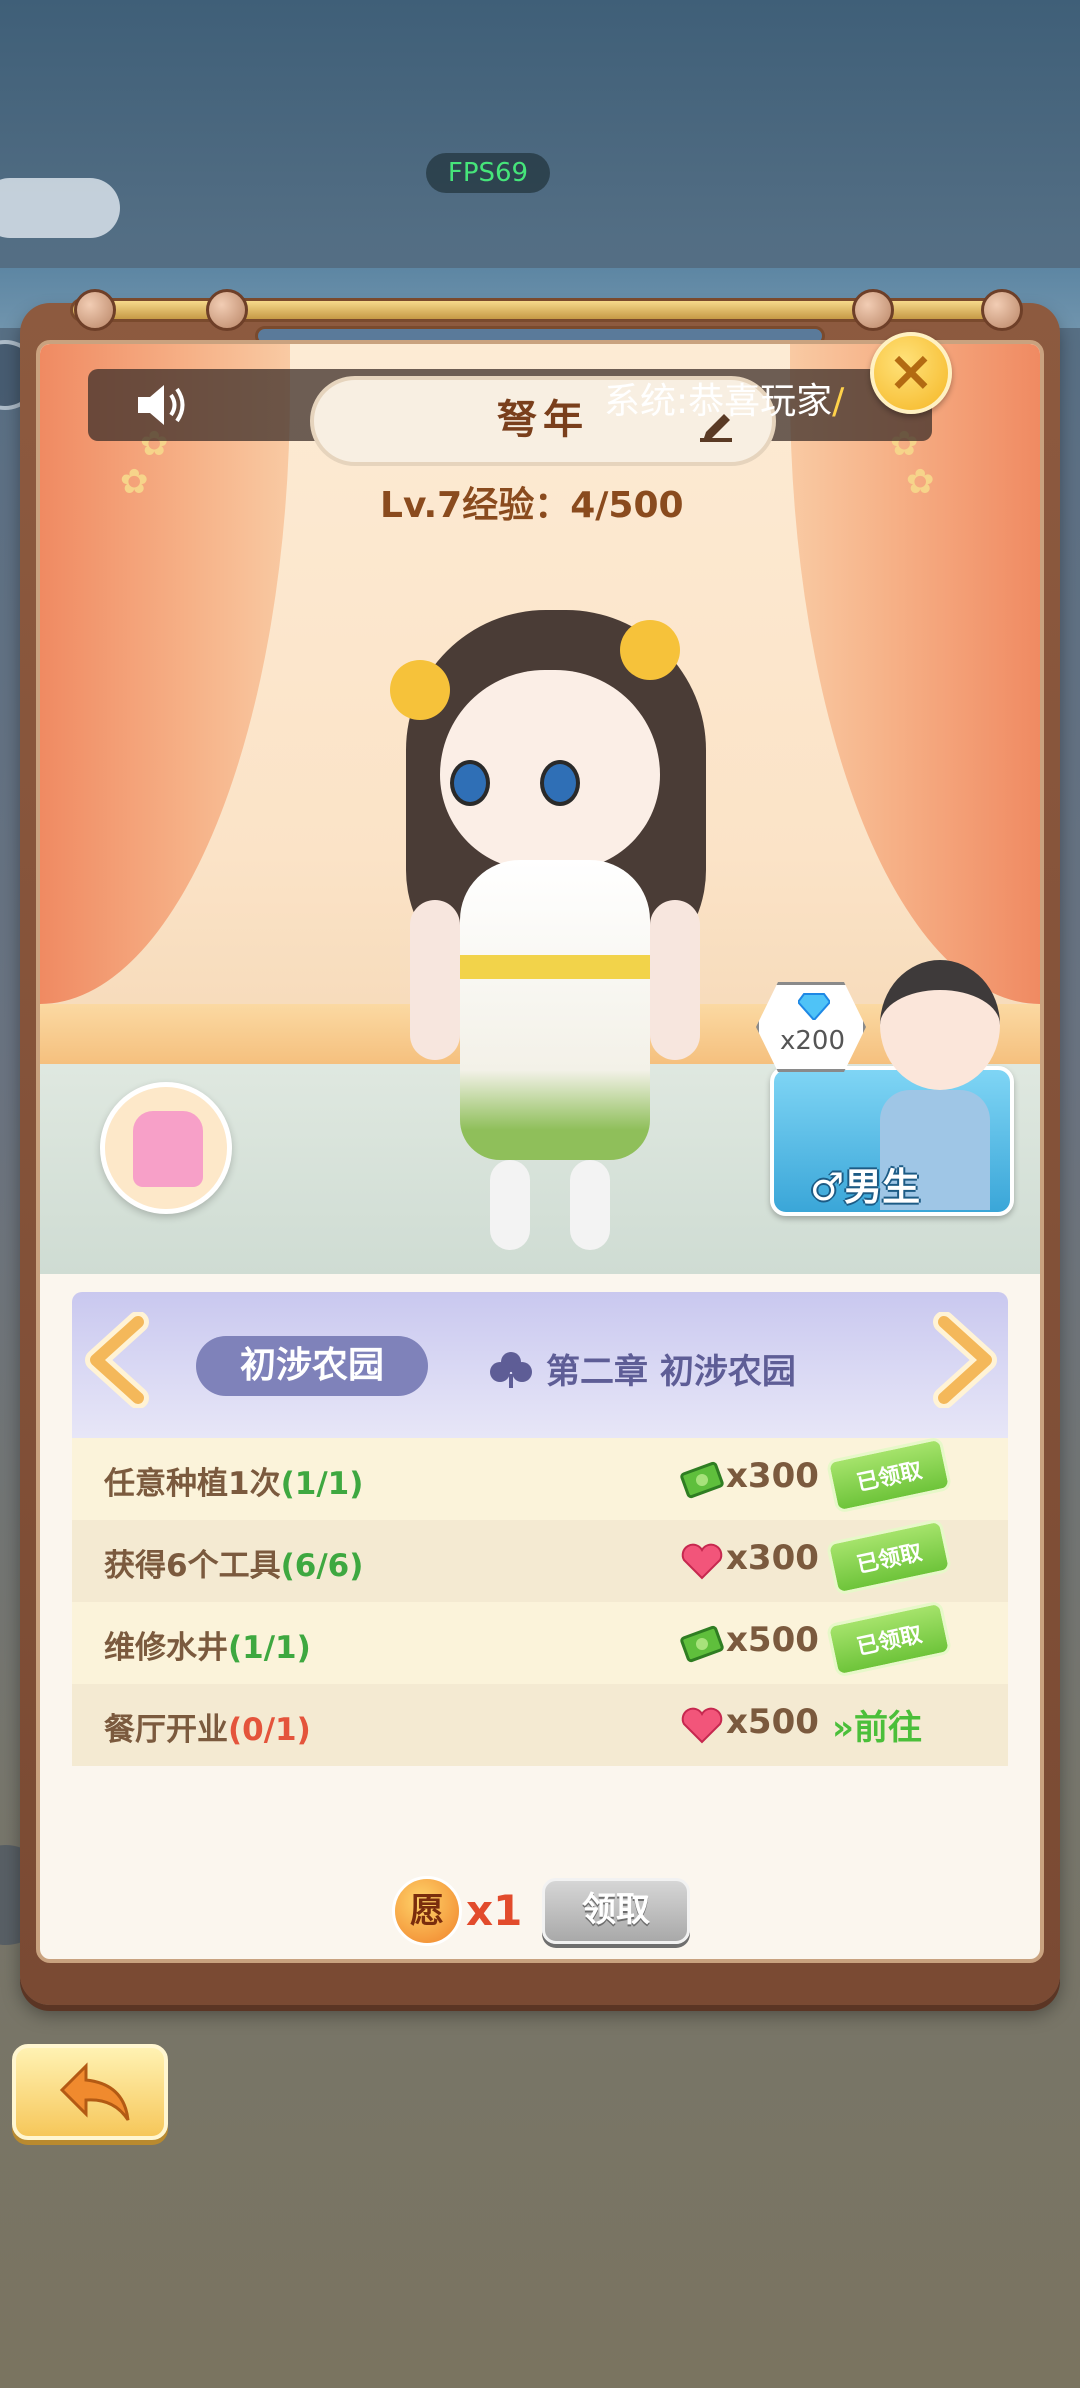 The image size is (1080, 2388). I want to click on wardrobe-button, so click(166, 1148).